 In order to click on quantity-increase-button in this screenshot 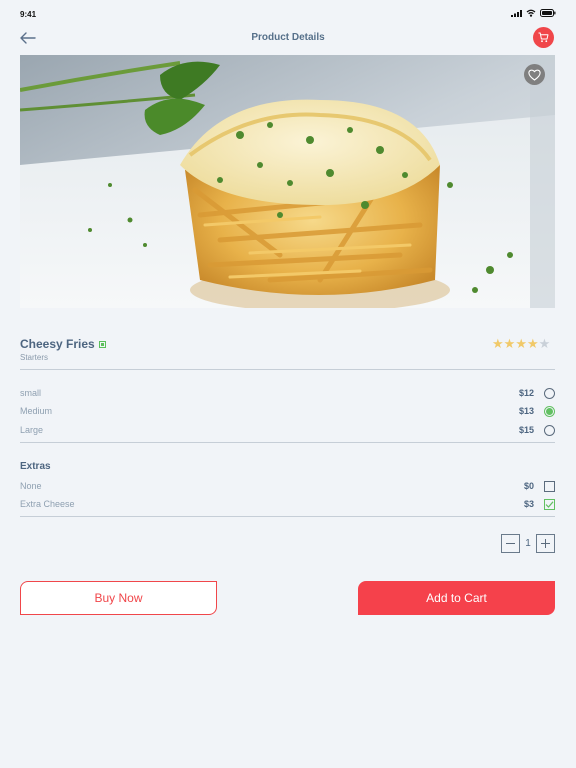, I will do `click(545, 543)`.